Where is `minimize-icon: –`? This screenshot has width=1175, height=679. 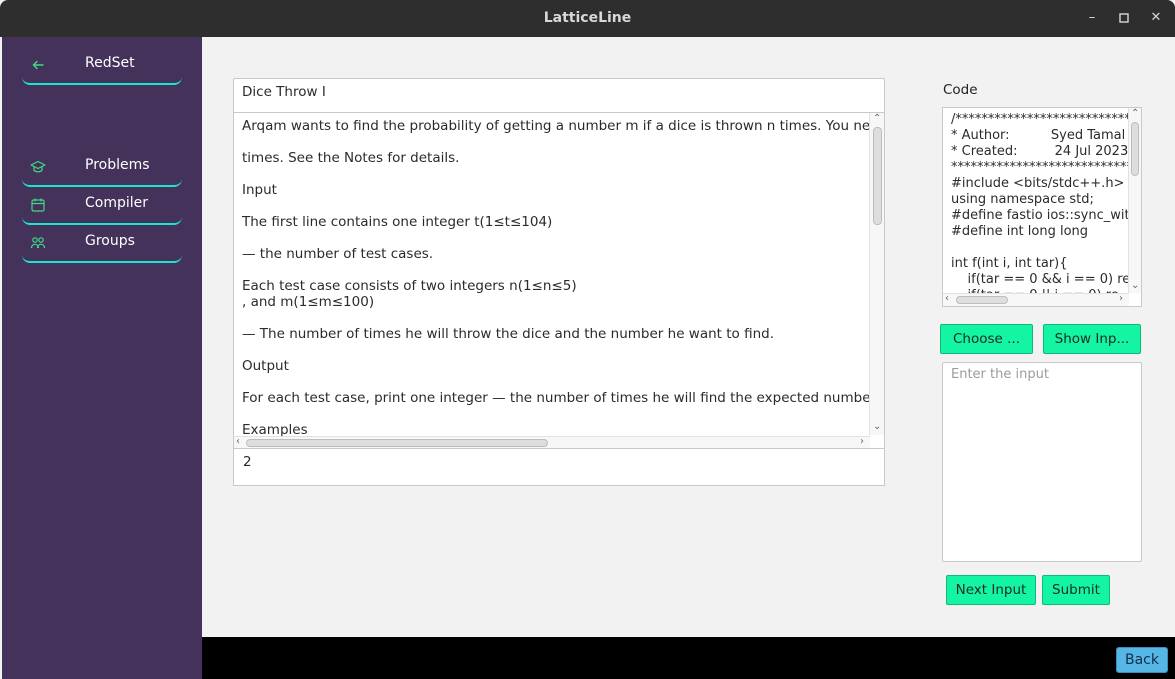
minimize-icon: – is located at coordinates (1092, 18).